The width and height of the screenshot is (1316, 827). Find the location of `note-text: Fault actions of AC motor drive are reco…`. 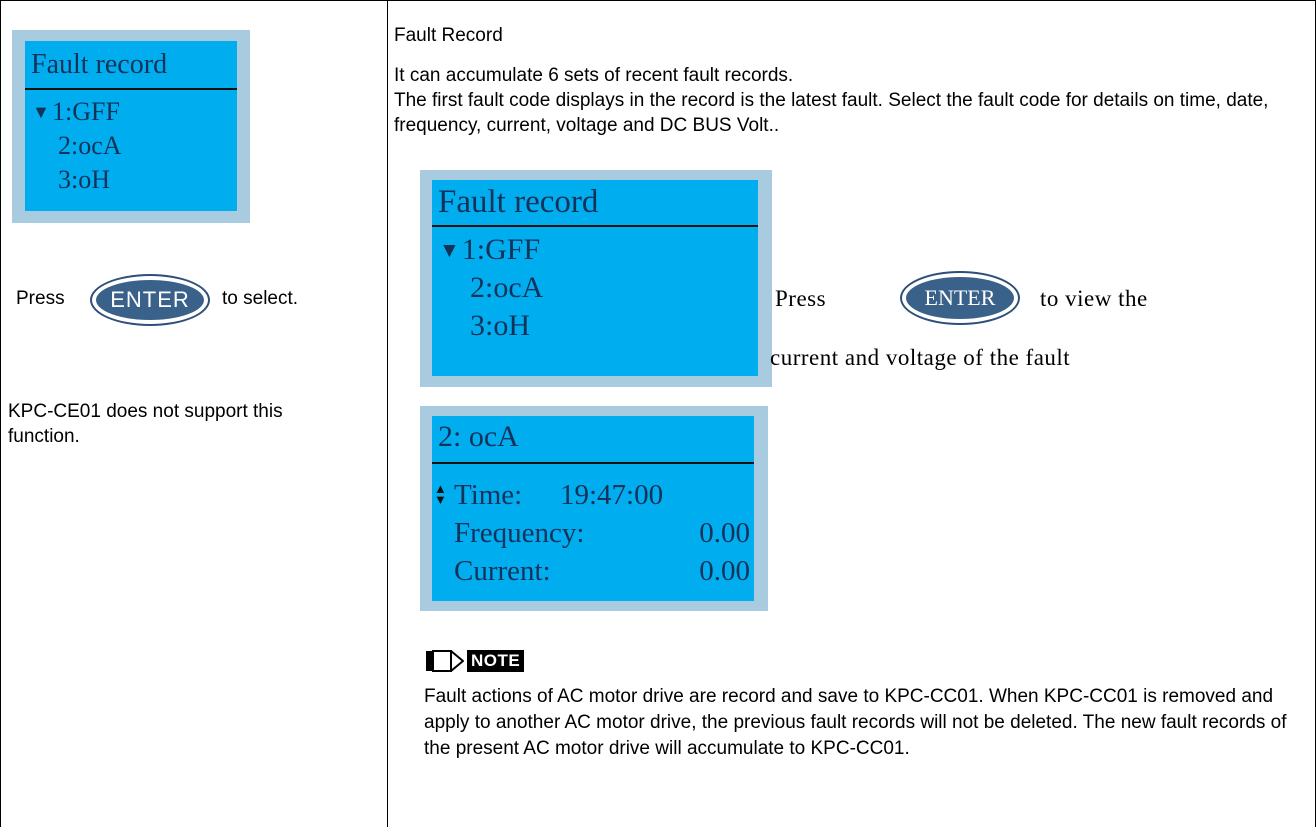

note-text: Fault actions of AC motor drive are reco… is located at coordinates (855, 722).